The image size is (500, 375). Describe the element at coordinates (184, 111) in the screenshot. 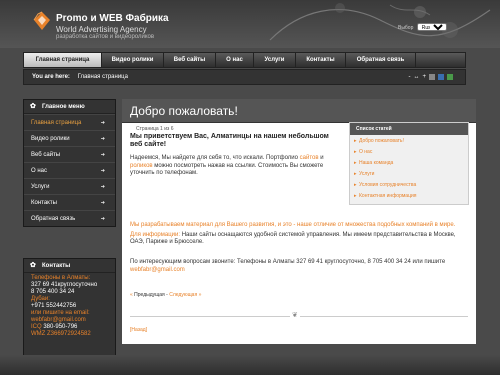

I see `page-title: Добро пожаловать!` at that location.